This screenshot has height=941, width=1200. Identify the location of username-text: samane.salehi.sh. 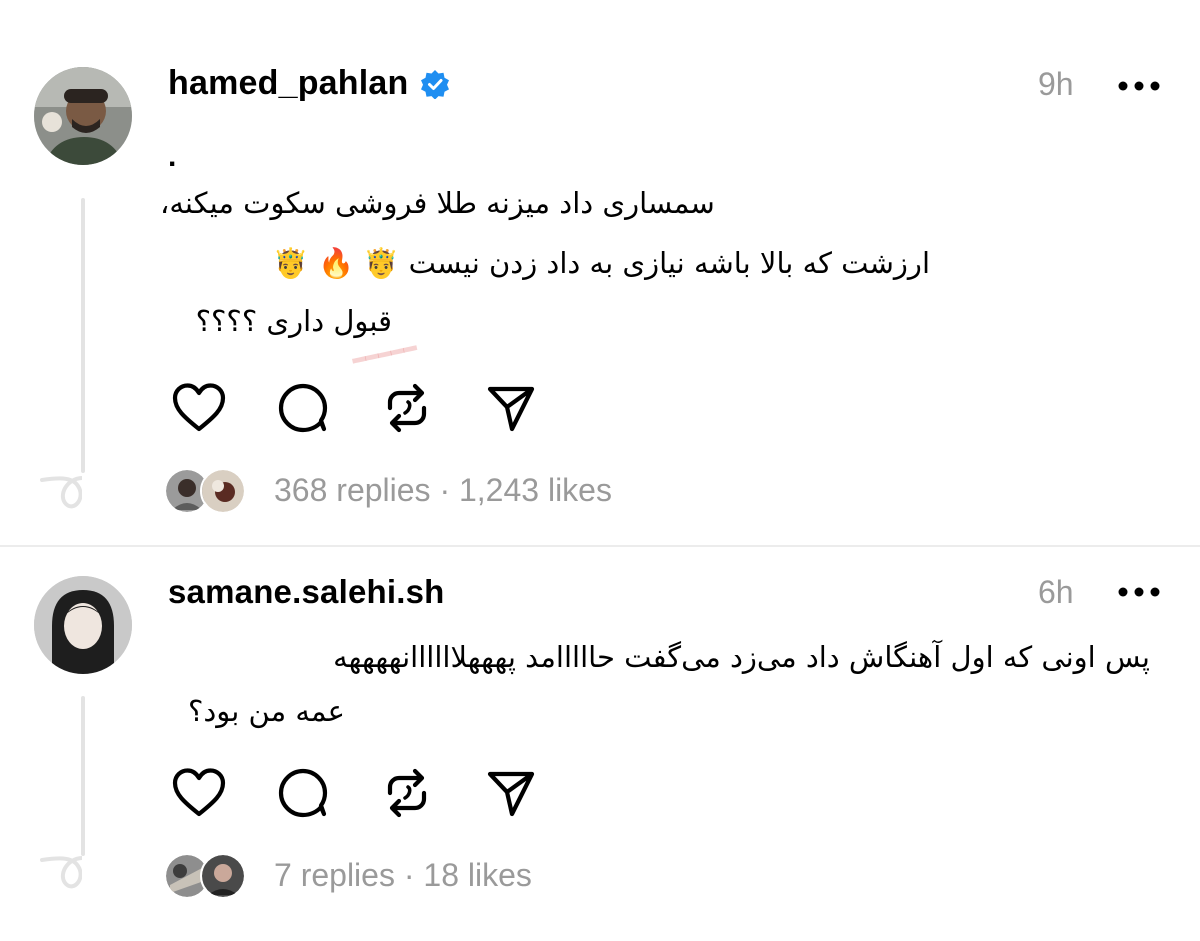
(306, 592).